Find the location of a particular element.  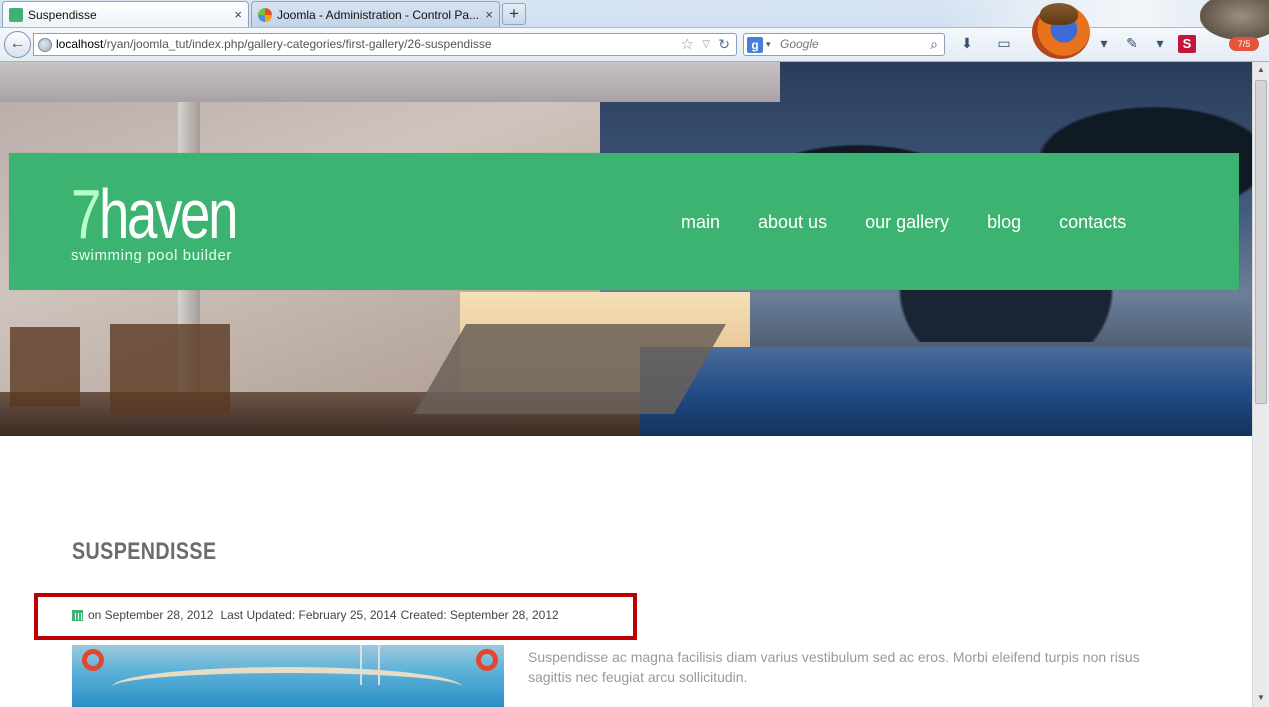

article-image is located at coordinates (288, 676).